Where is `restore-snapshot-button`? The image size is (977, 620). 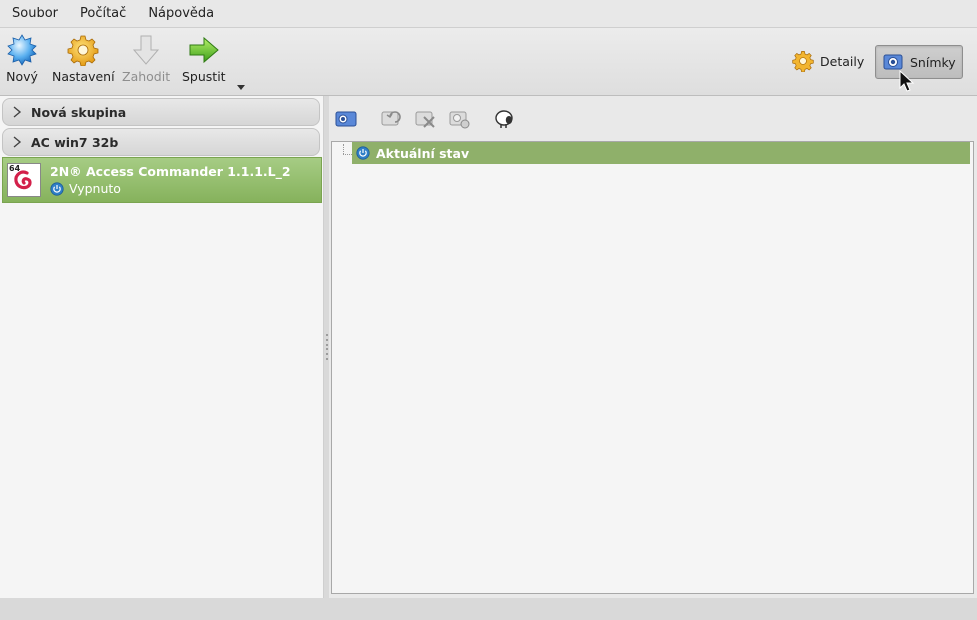 restore-snapshot-button is located at coordinates (392, 119).